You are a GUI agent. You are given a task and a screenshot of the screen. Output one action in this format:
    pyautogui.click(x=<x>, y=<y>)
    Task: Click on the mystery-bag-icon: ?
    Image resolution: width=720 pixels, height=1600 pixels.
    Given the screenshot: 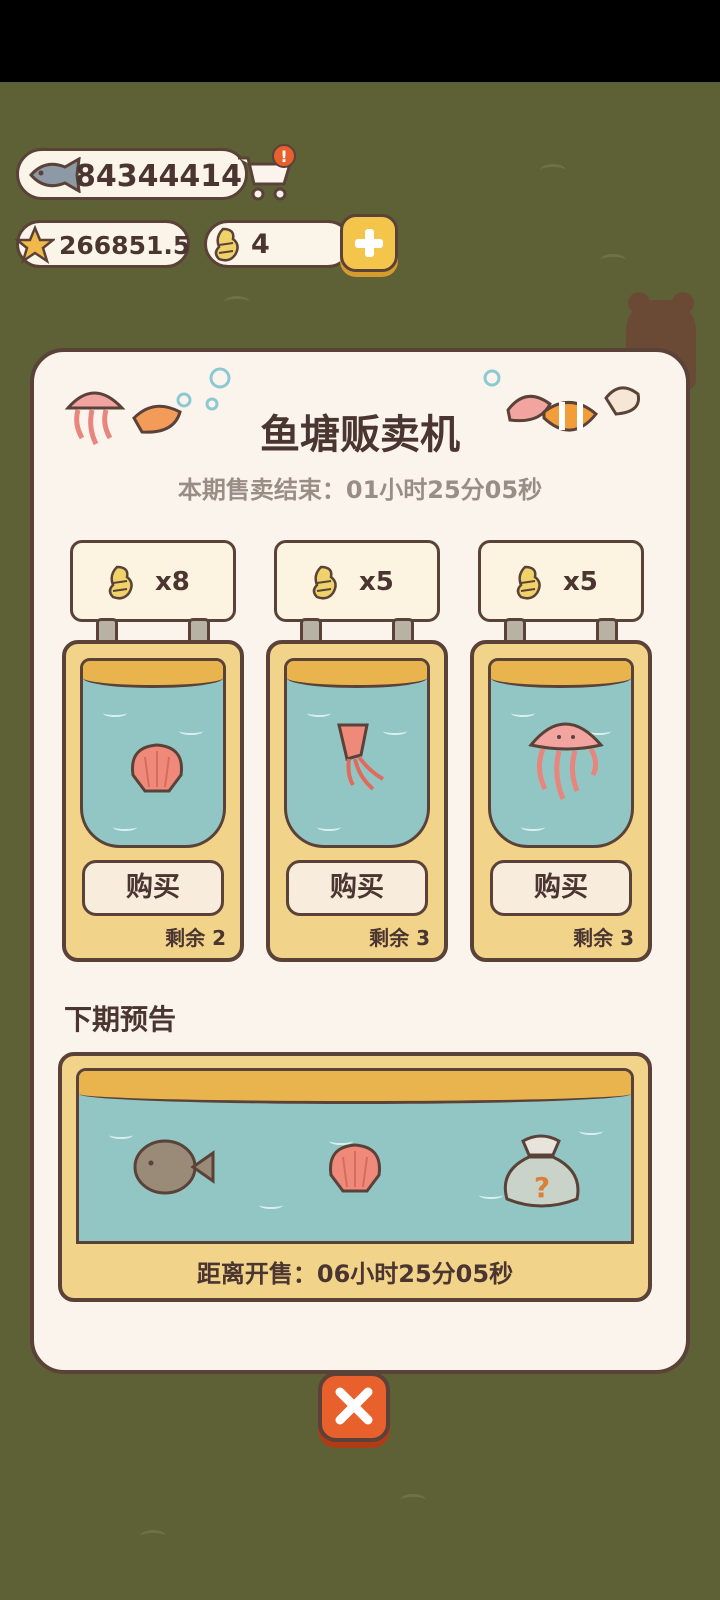 What is the action you would take?
    pyautogui.click(x=541, y=1171)
    